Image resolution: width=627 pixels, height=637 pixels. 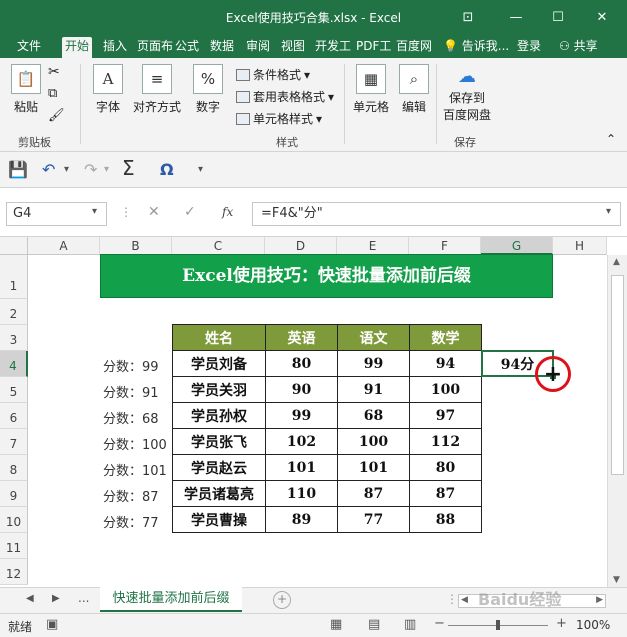 I want to click on tab-file: 文件, so click(x=29, y=47).